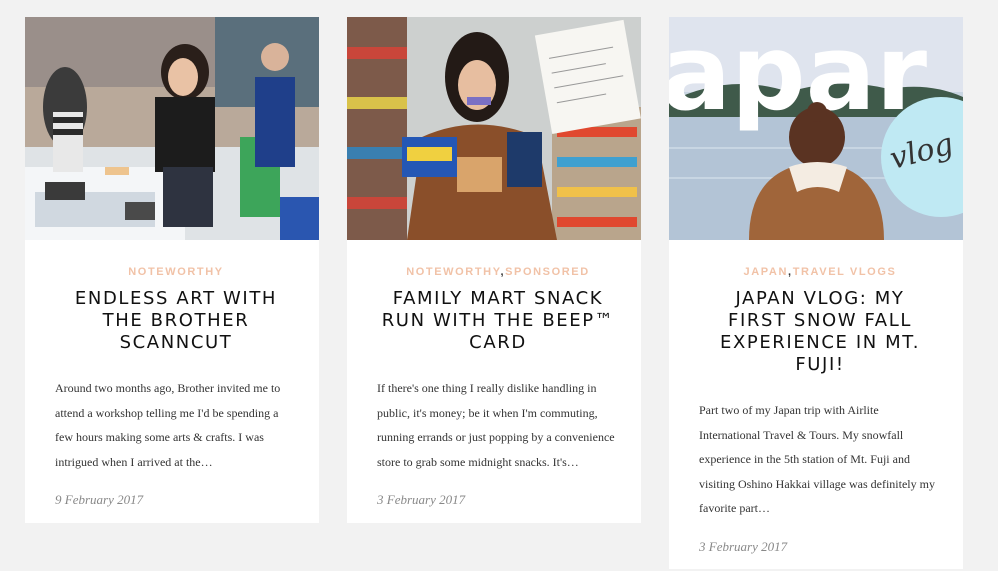  I want to click on category-link: JAPAN, so click(766, 272).